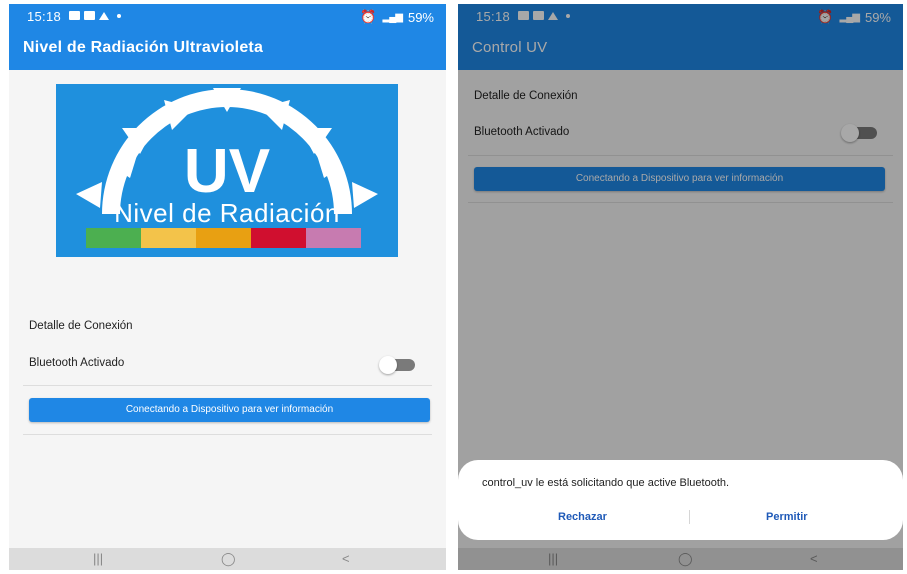 This screenshot has width=907, height=574. What do you see at coordinates (787, 517) in the screenshot?
I see `allow-button: Permitir` at bounding box center [787, 517].